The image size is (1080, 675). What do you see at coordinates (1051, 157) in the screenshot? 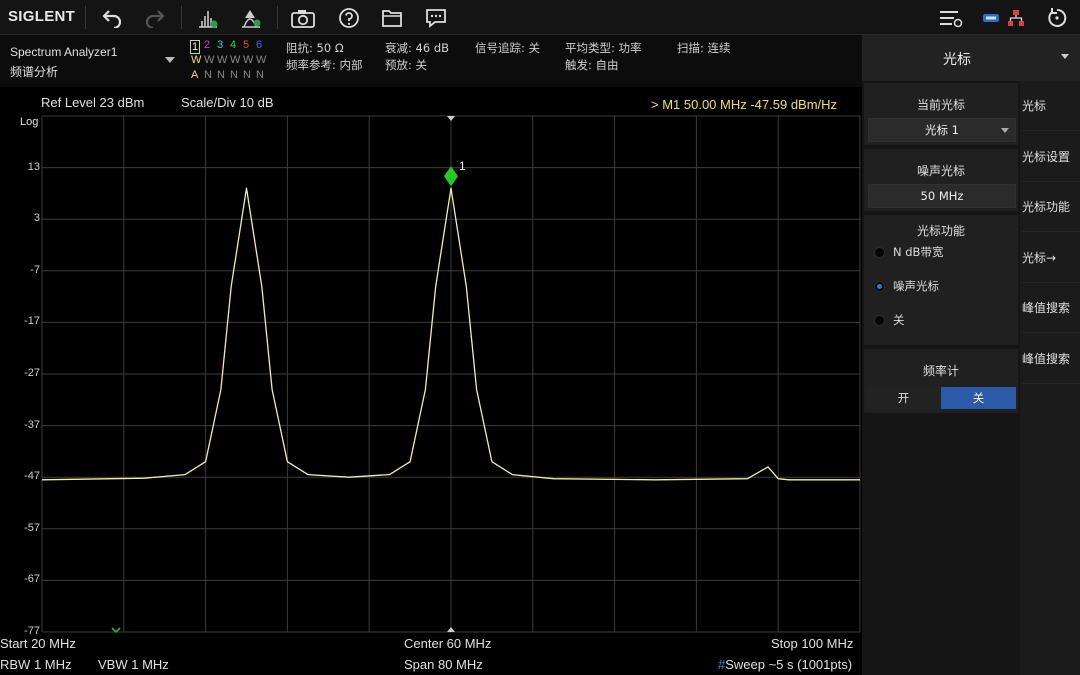
I see `sidebar-menu-item-2: 光标设置` at bounding box center [1051, 157].